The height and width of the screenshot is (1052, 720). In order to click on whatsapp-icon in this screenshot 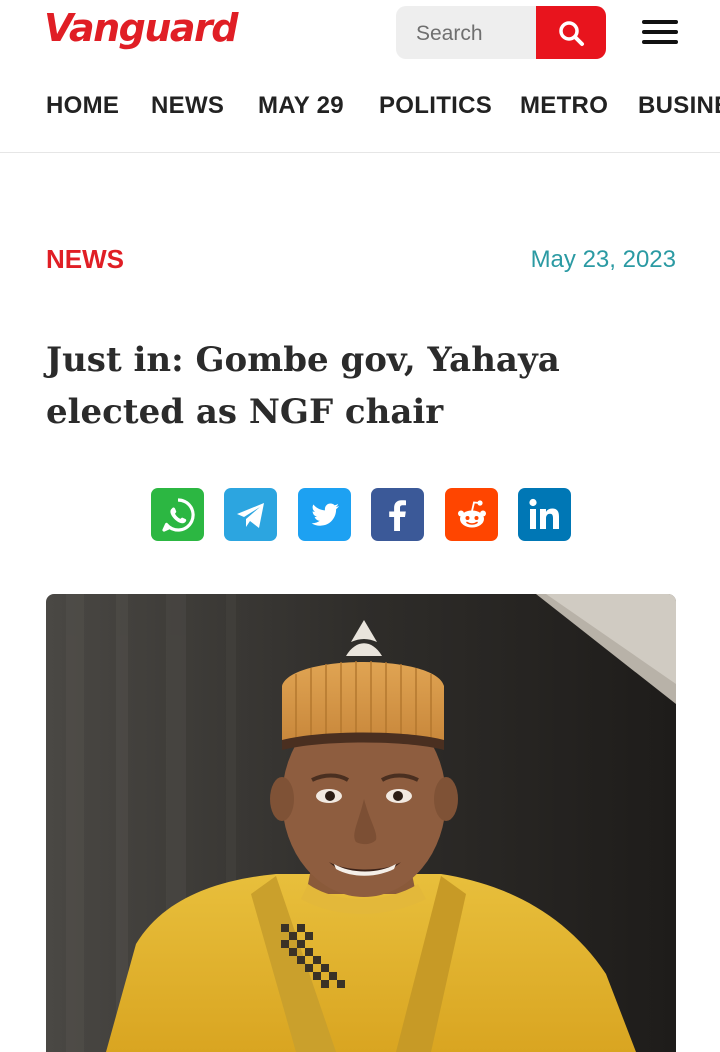, I will do `click(178, 514)`.